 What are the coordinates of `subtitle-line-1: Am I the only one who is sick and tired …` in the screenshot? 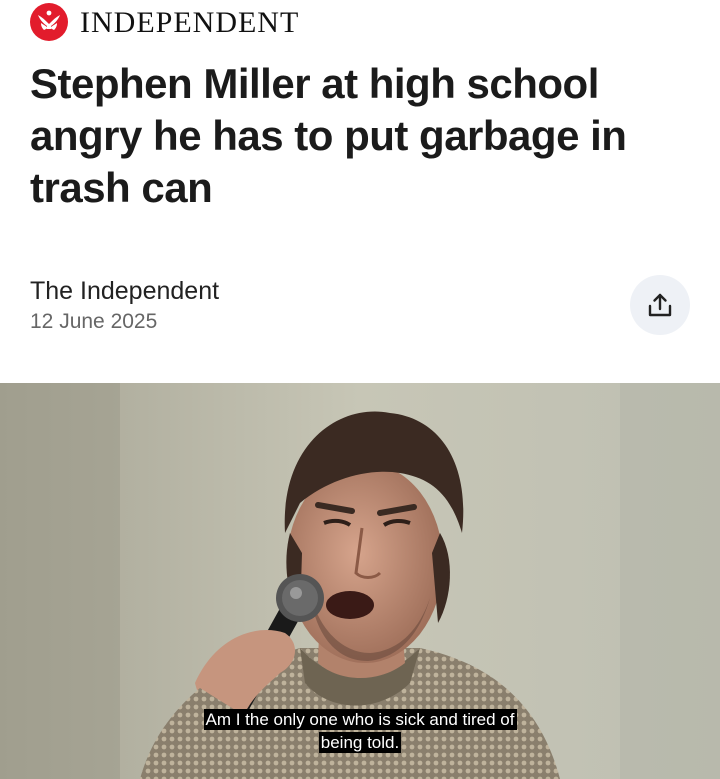 It's located at (360, 719).